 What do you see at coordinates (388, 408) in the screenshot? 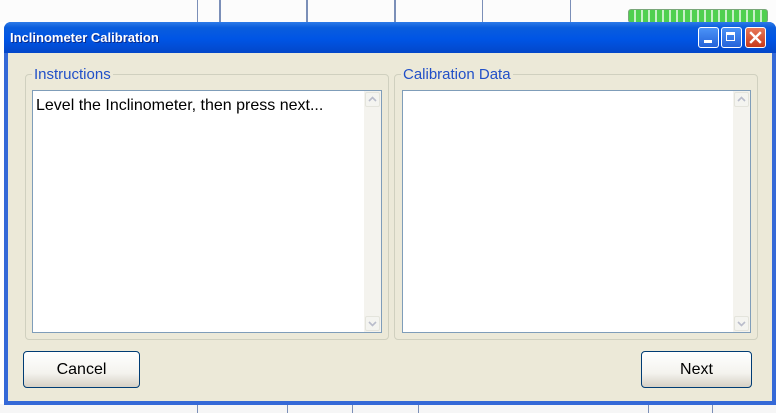
I see `background-app-strip-bottom` at bounding box center [388, 408].